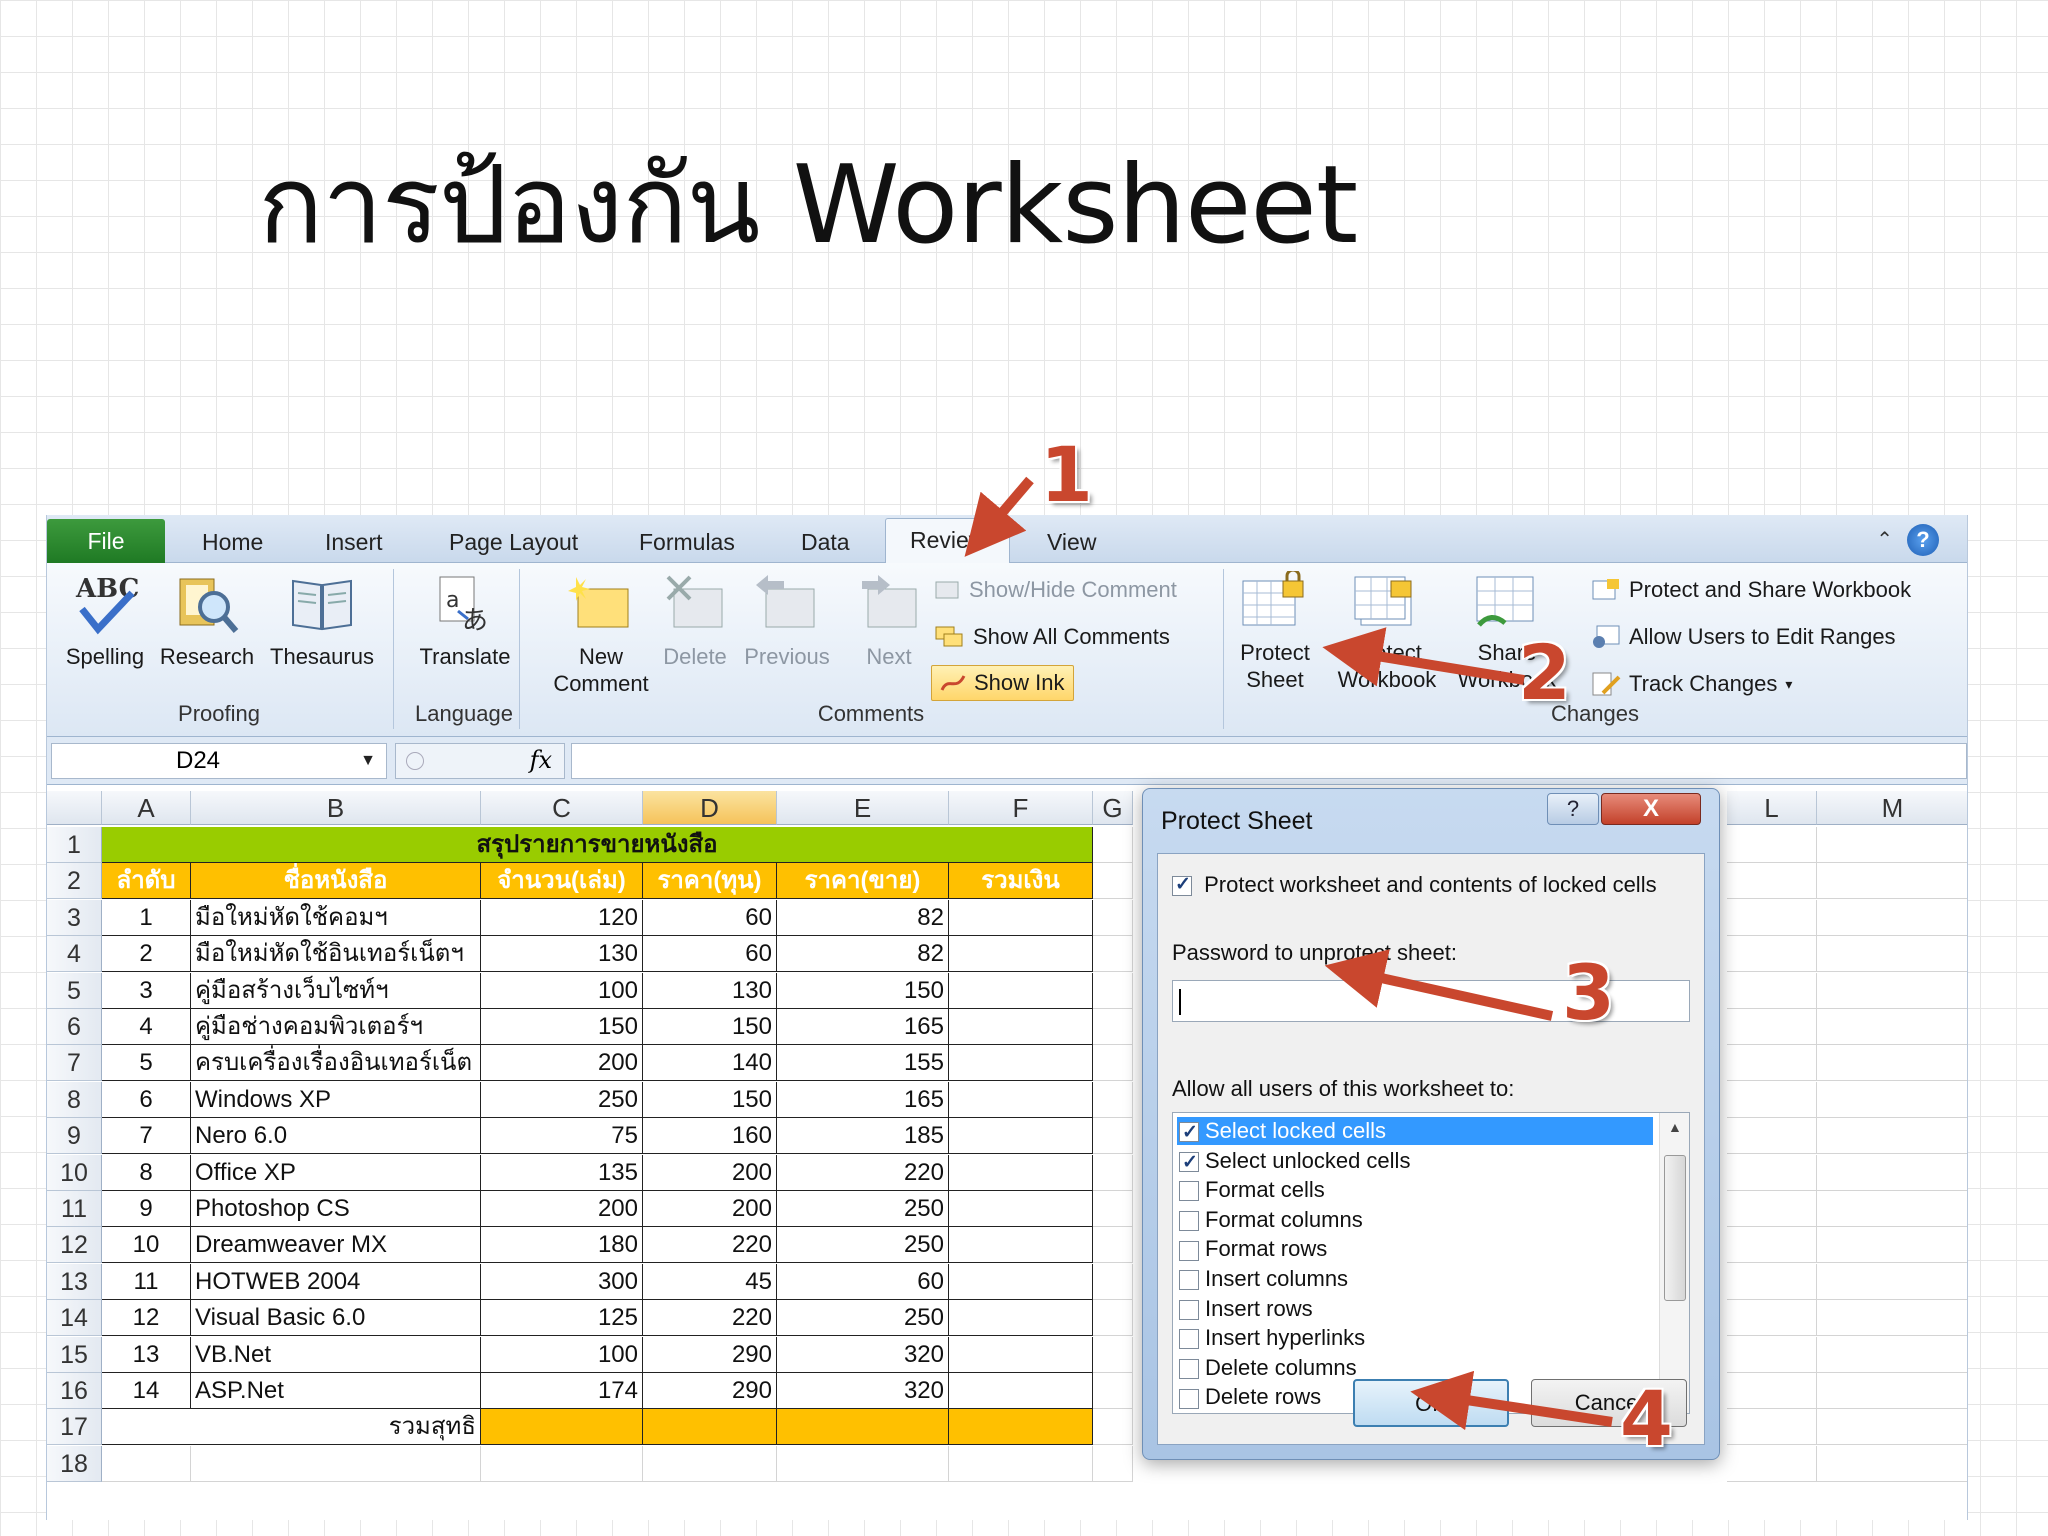 The height and width of the screenshot is (1536, 2048). Describe the element at coordinates (146, 917) in the screenshot. I see `table-cell: 1` at that location.